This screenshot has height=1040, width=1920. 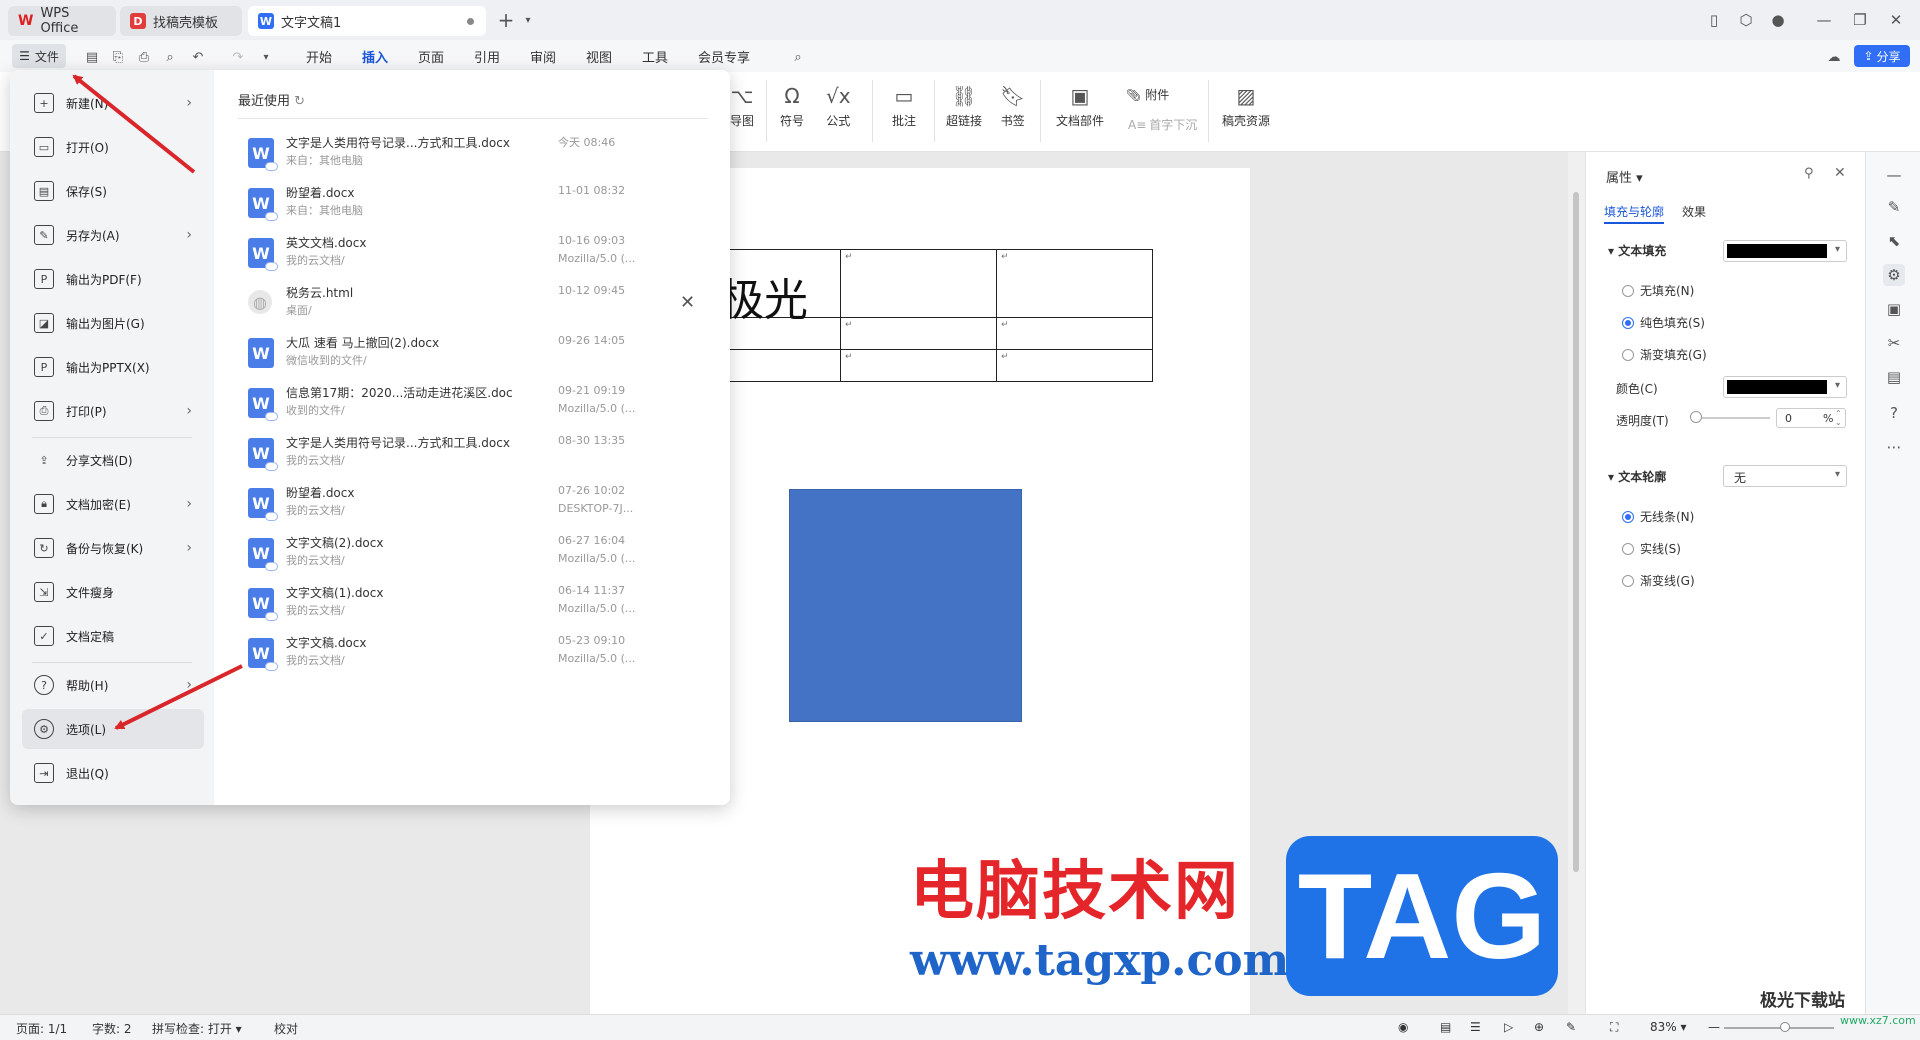 What do you see at coordinates (1894, 275) in the screenshot?
I see `properties-icon: ⚙` at bounding box center [1894, 275].